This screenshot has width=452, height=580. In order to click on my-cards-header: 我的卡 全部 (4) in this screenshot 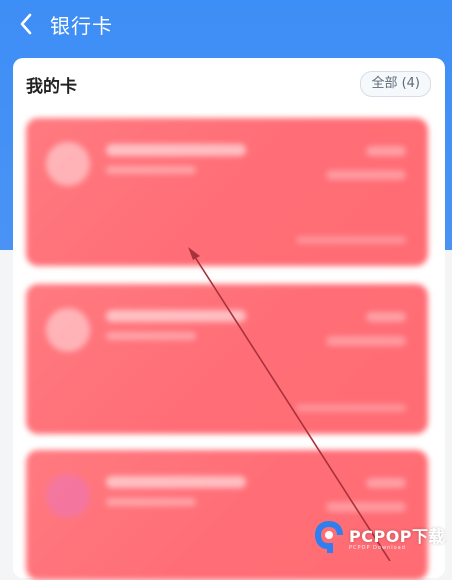, I will do `click(229, 83)`.